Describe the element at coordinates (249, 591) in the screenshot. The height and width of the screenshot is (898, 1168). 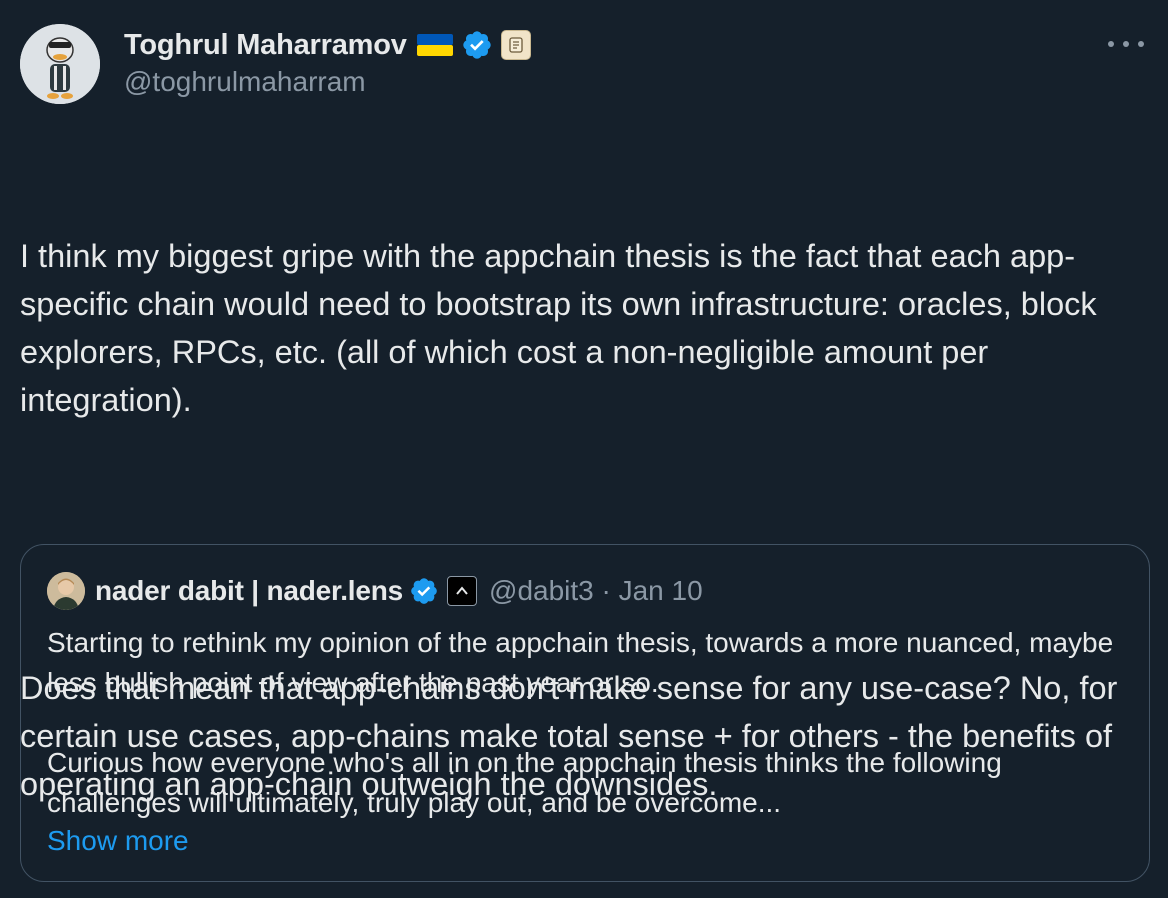
I see `quoted-author-display-name: nader dabit | nader.lens` at that location.